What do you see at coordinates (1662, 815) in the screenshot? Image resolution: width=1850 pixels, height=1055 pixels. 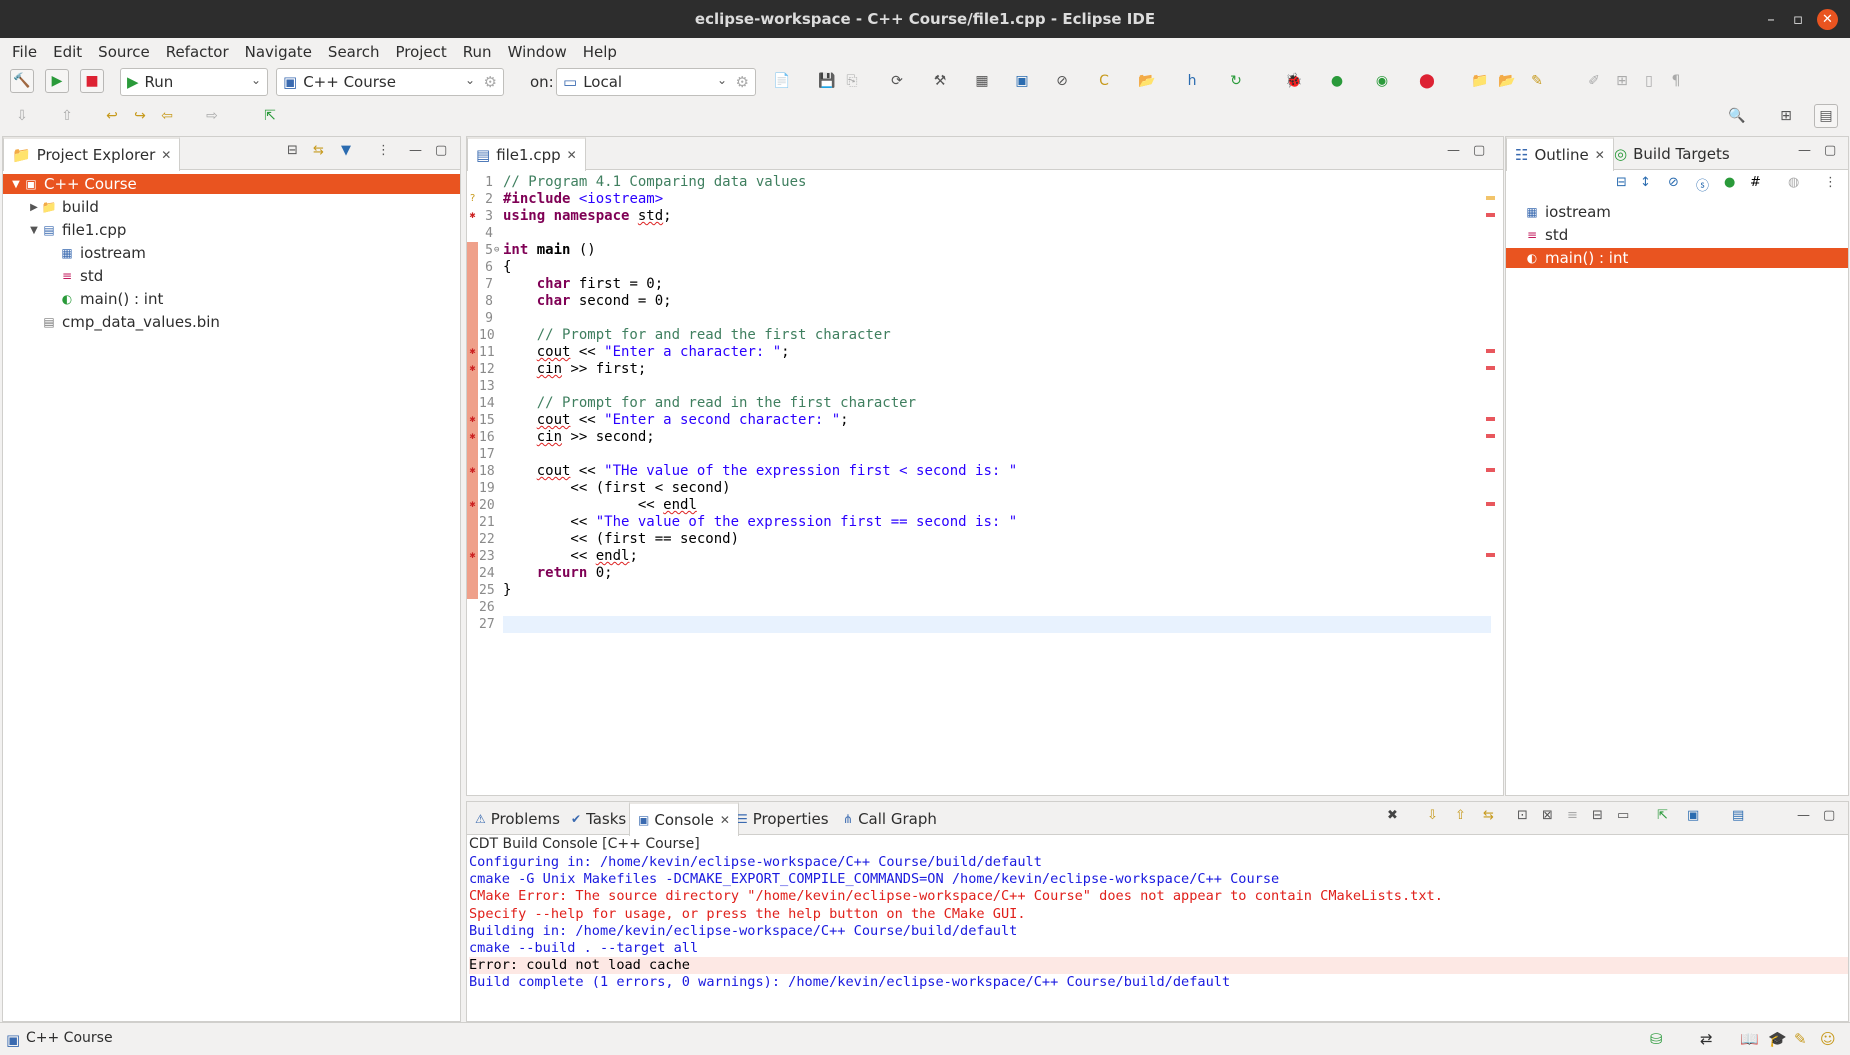 I see `pin-console-icon: ⇱` at bounding box center [1662, 815].